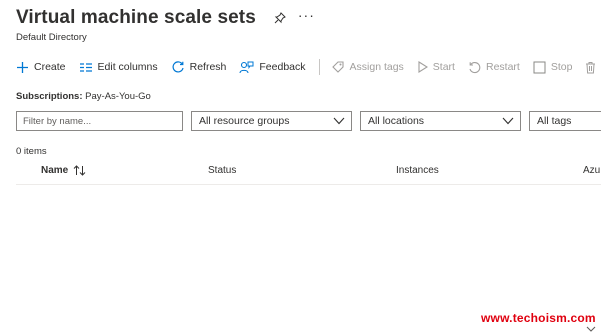  What do you see at coordinates (282, 67) in the screenshot?
I see `feedback-label: Feedback` at bounding box center [282, 67].